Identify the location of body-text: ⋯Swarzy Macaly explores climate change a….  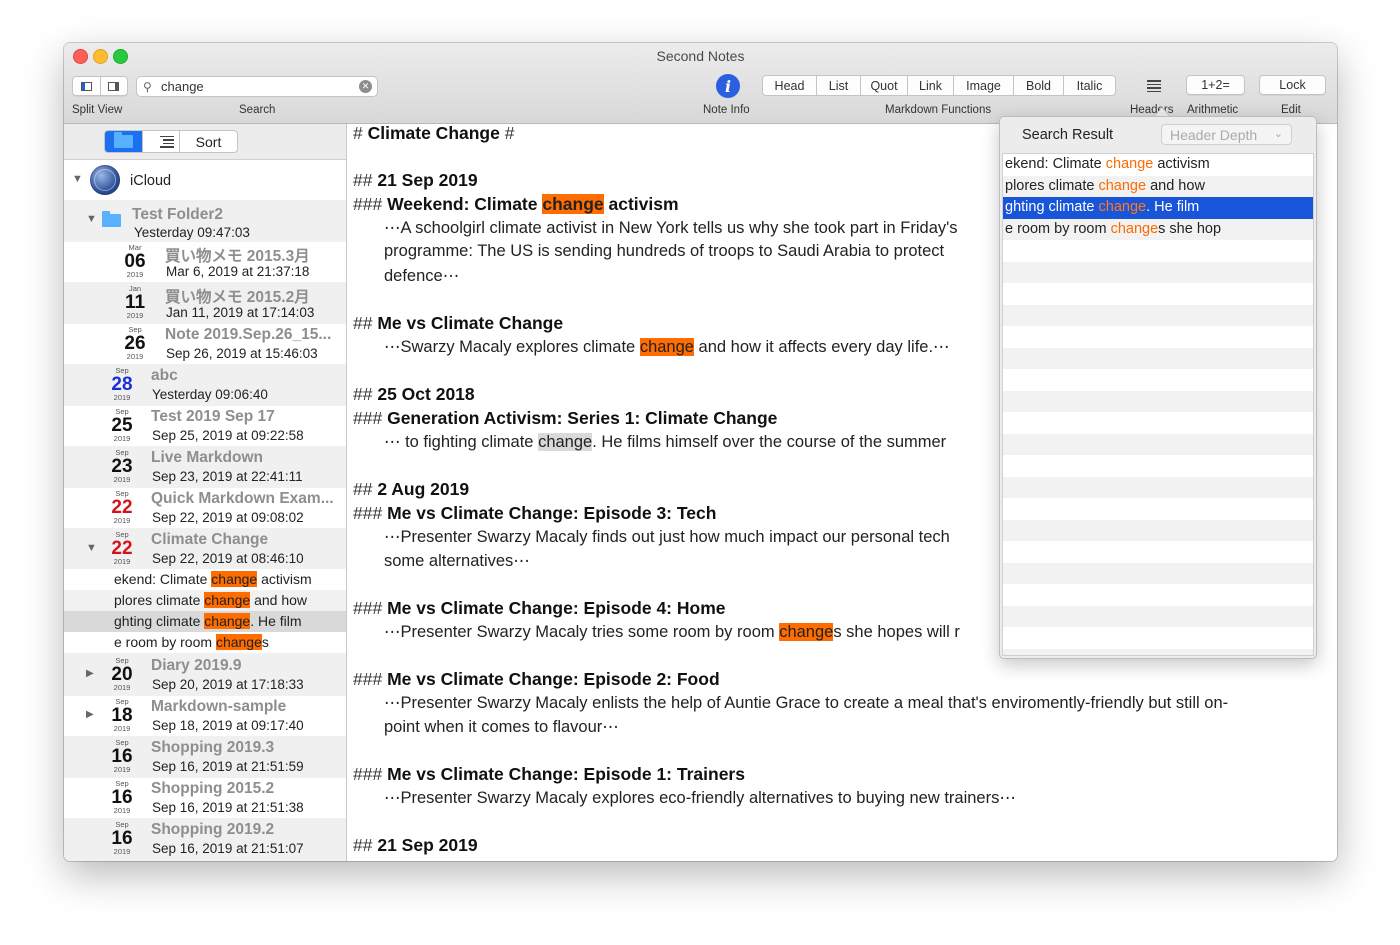
(667, 347).